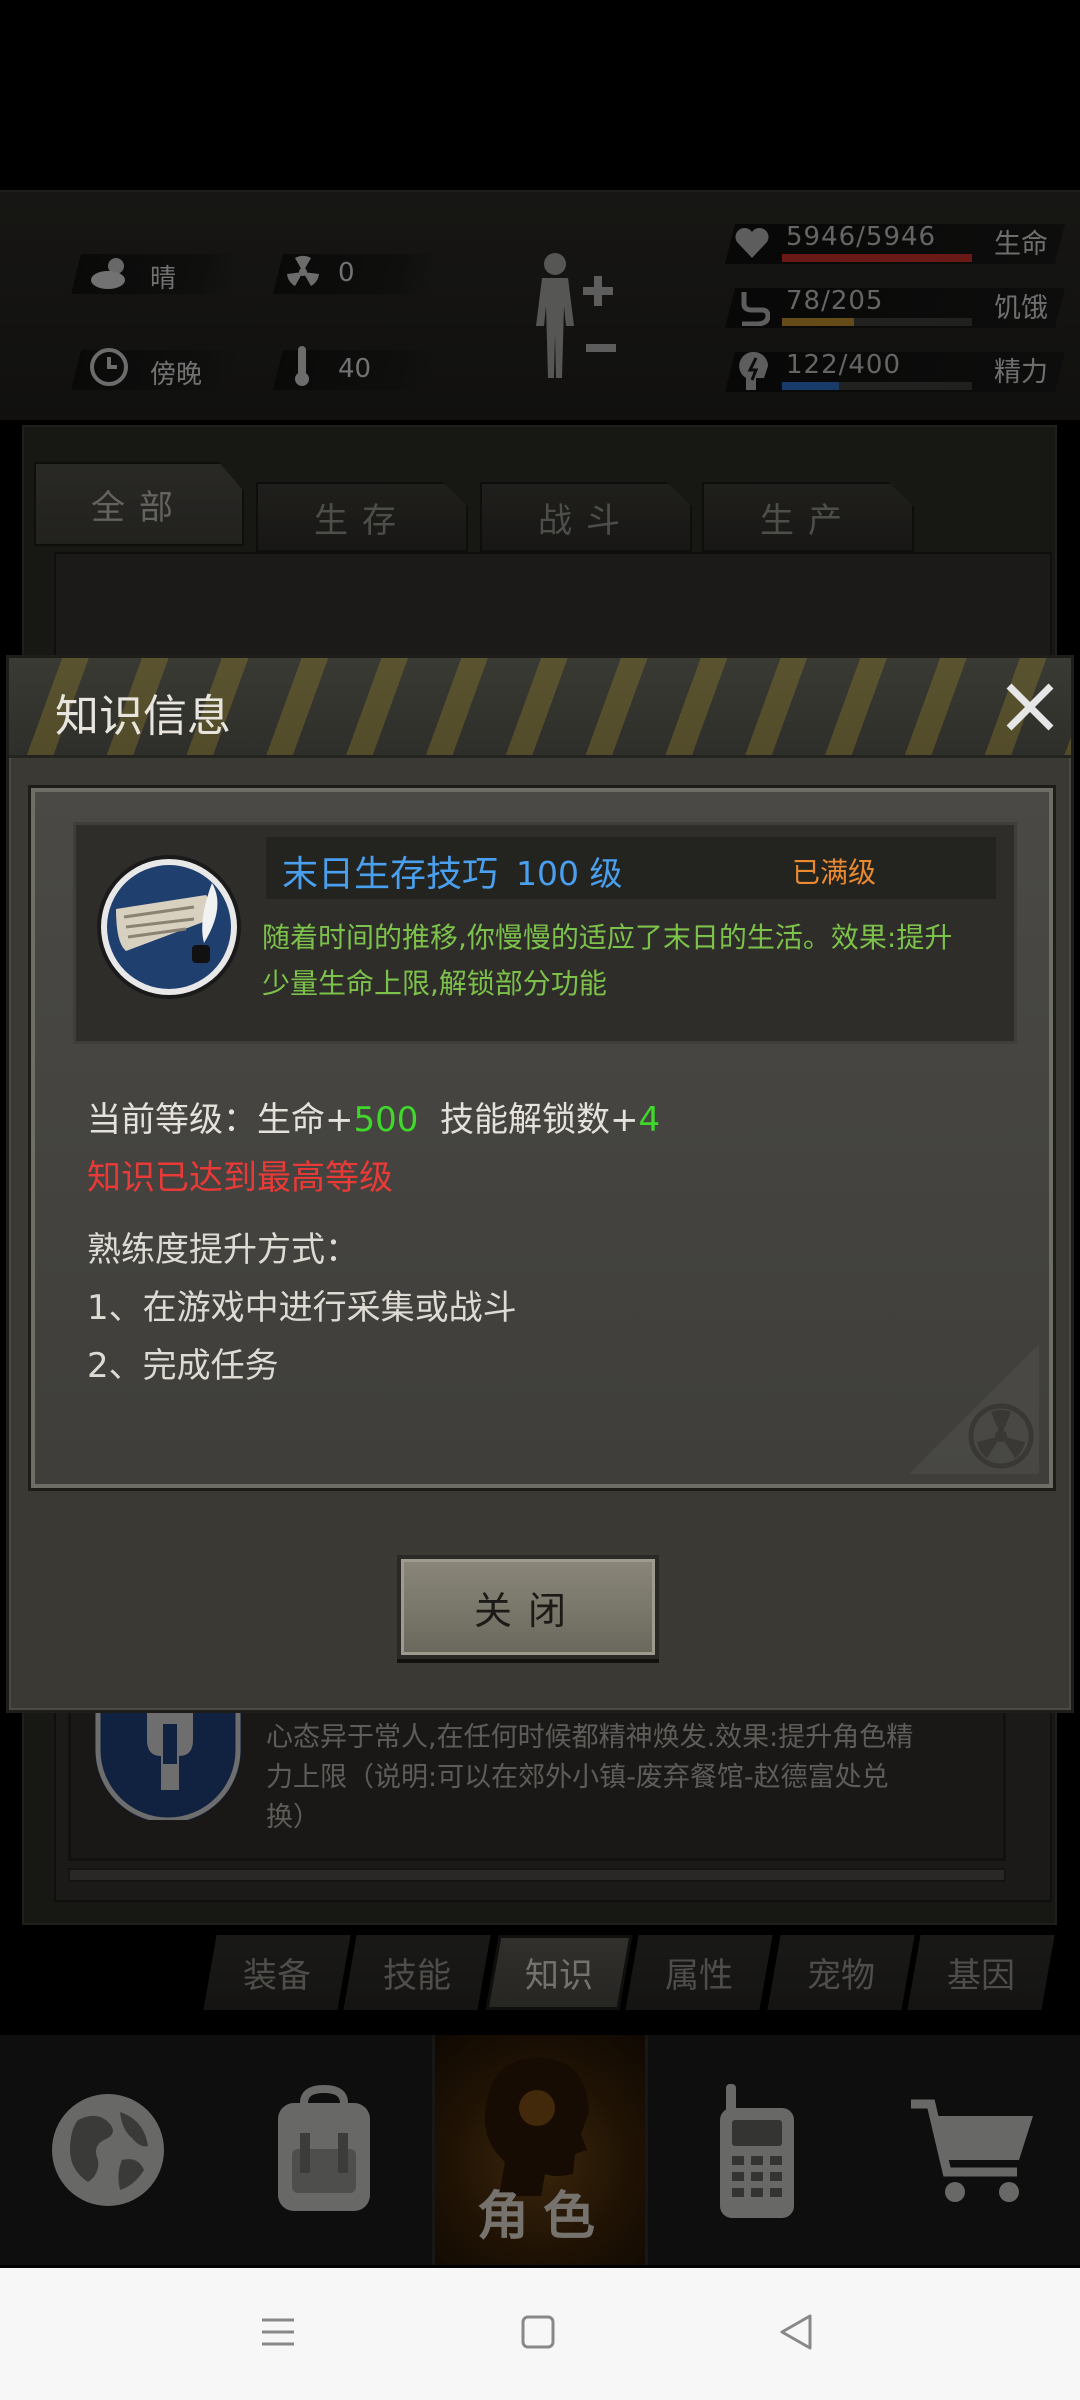 The height and width of the screenshot is (2400, 1080). Describe the element at coordinates (528, 1607) in the screenshot. I see `close-button: 关闭` at that location.